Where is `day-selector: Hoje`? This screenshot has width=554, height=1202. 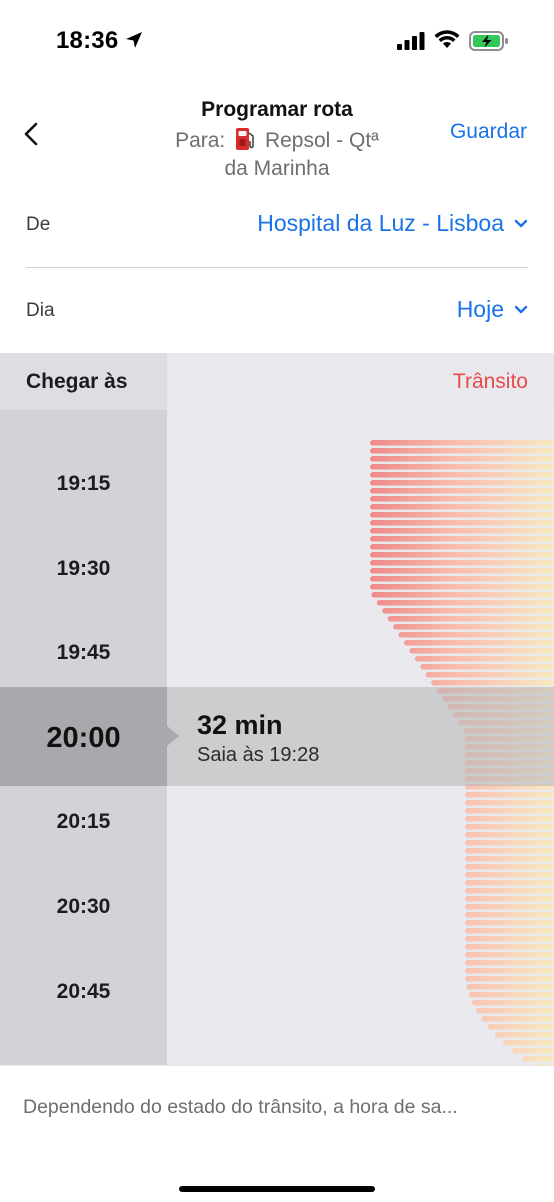 day-selector: Hoje is located at coordinates (492, 309).